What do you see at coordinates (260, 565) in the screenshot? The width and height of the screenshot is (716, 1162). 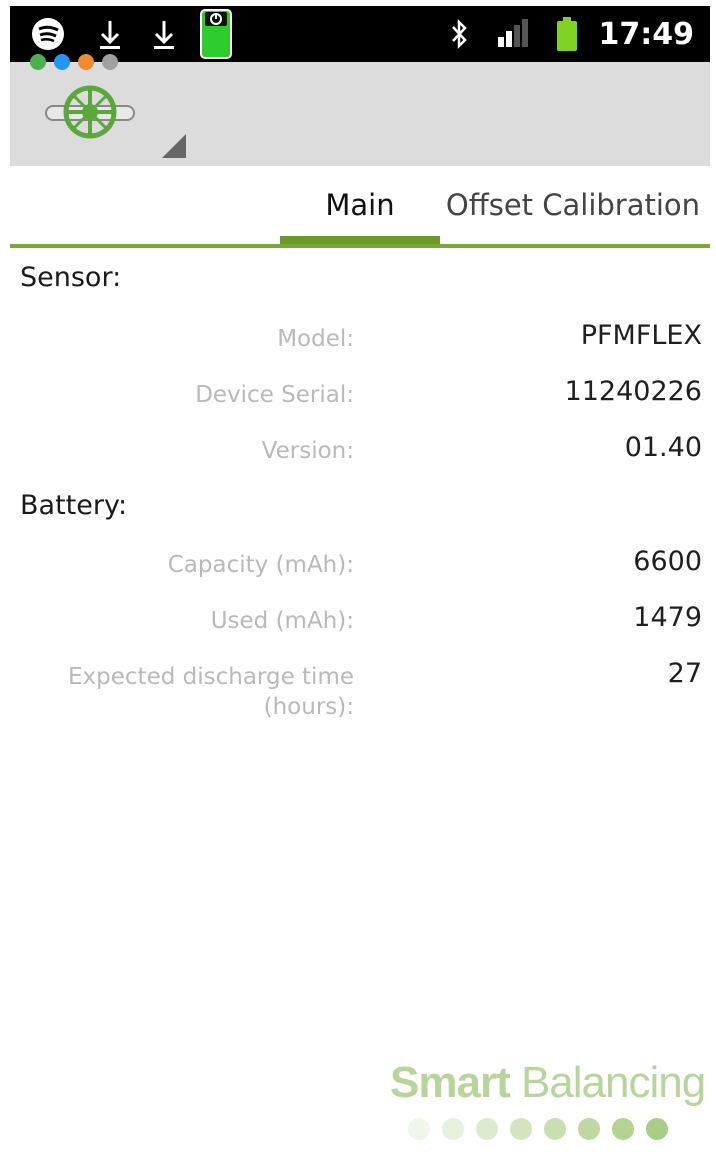 I see `capacity-label: Capacity (mAh):` at bounding box center [260, 565].